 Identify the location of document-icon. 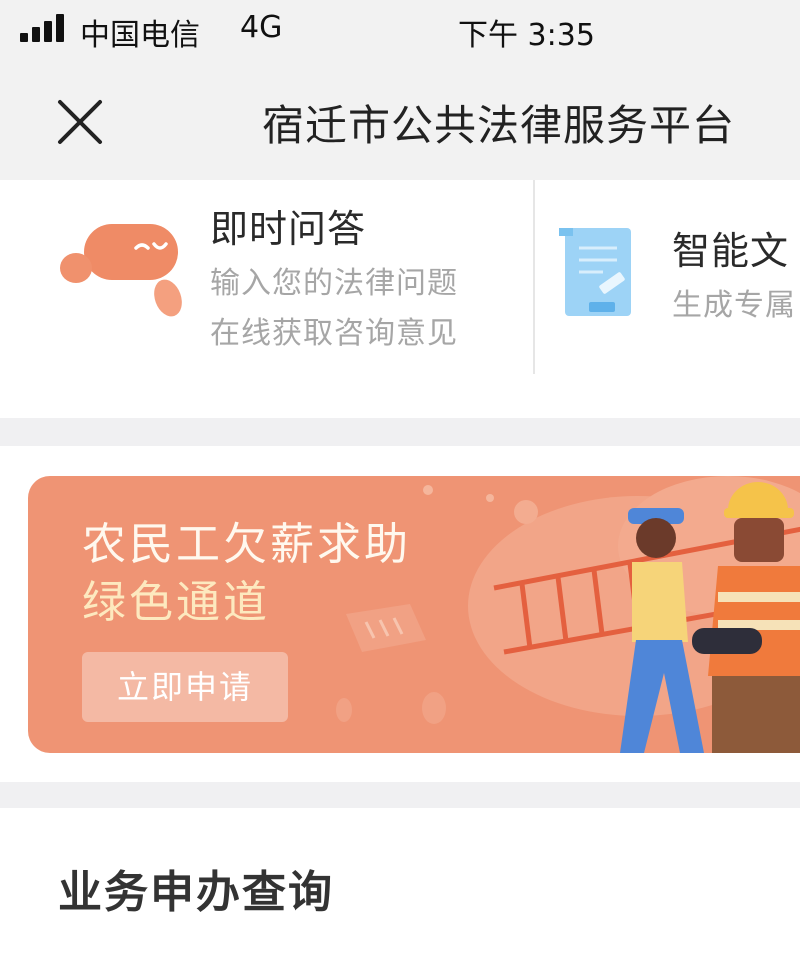
(595, 272).